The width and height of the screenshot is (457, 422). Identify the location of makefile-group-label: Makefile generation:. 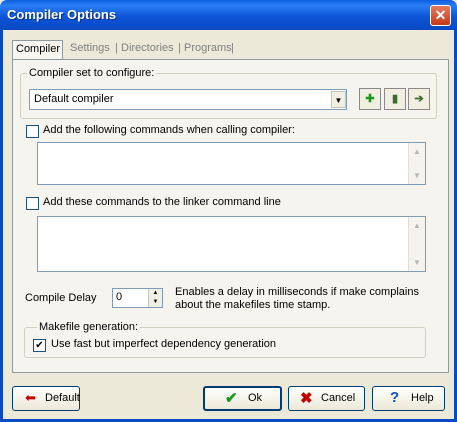
(89, 327).